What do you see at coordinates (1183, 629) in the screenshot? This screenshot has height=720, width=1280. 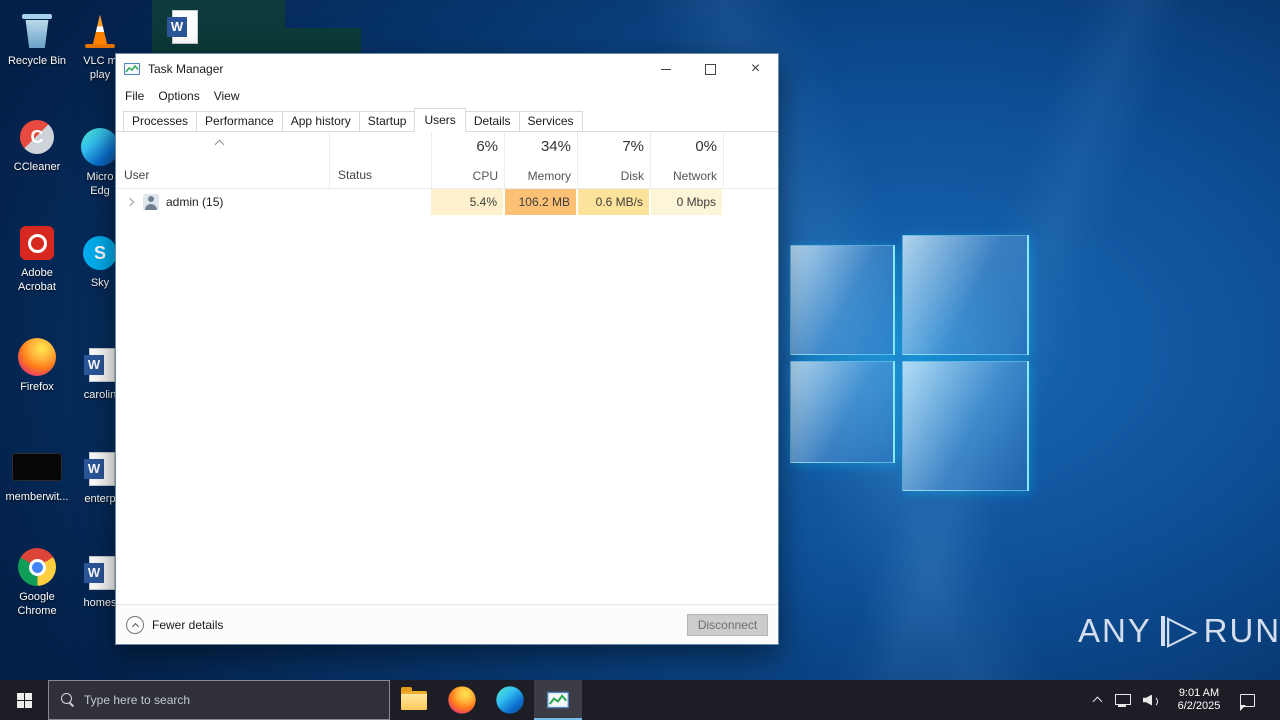 I see `play-icon: ▷` at bounding box center [1183, 629].